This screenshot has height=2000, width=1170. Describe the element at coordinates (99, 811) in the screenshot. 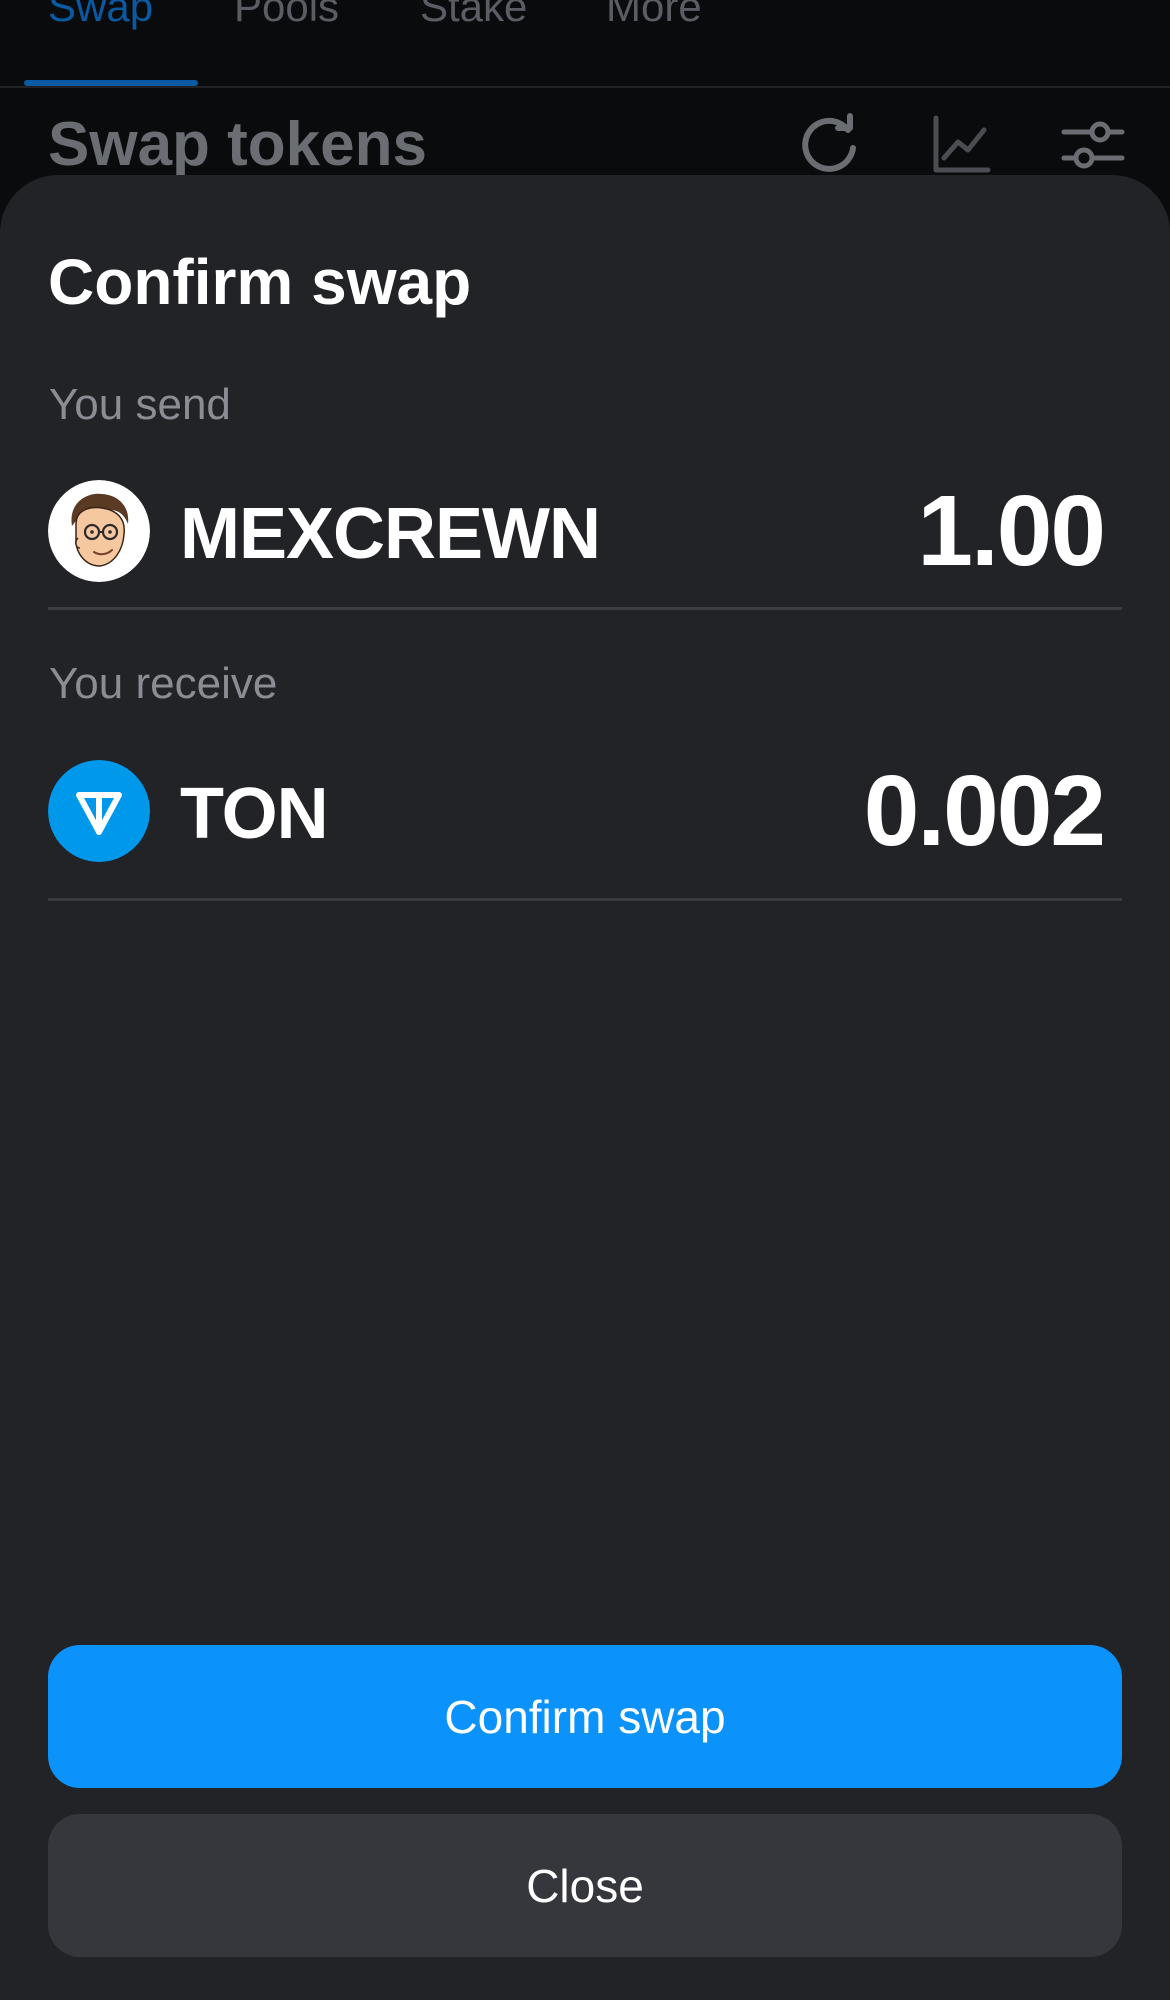

I see `ton-token-icon` at that location.